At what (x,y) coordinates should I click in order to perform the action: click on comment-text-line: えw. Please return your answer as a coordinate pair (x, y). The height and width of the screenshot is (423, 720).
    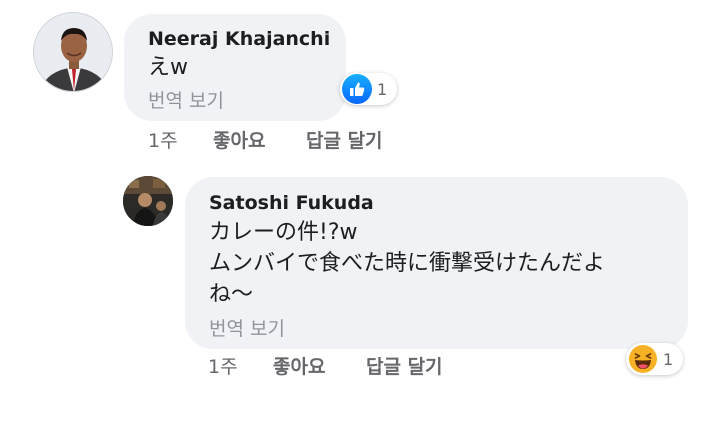
    Looking at the image, I should click on (168, 67).